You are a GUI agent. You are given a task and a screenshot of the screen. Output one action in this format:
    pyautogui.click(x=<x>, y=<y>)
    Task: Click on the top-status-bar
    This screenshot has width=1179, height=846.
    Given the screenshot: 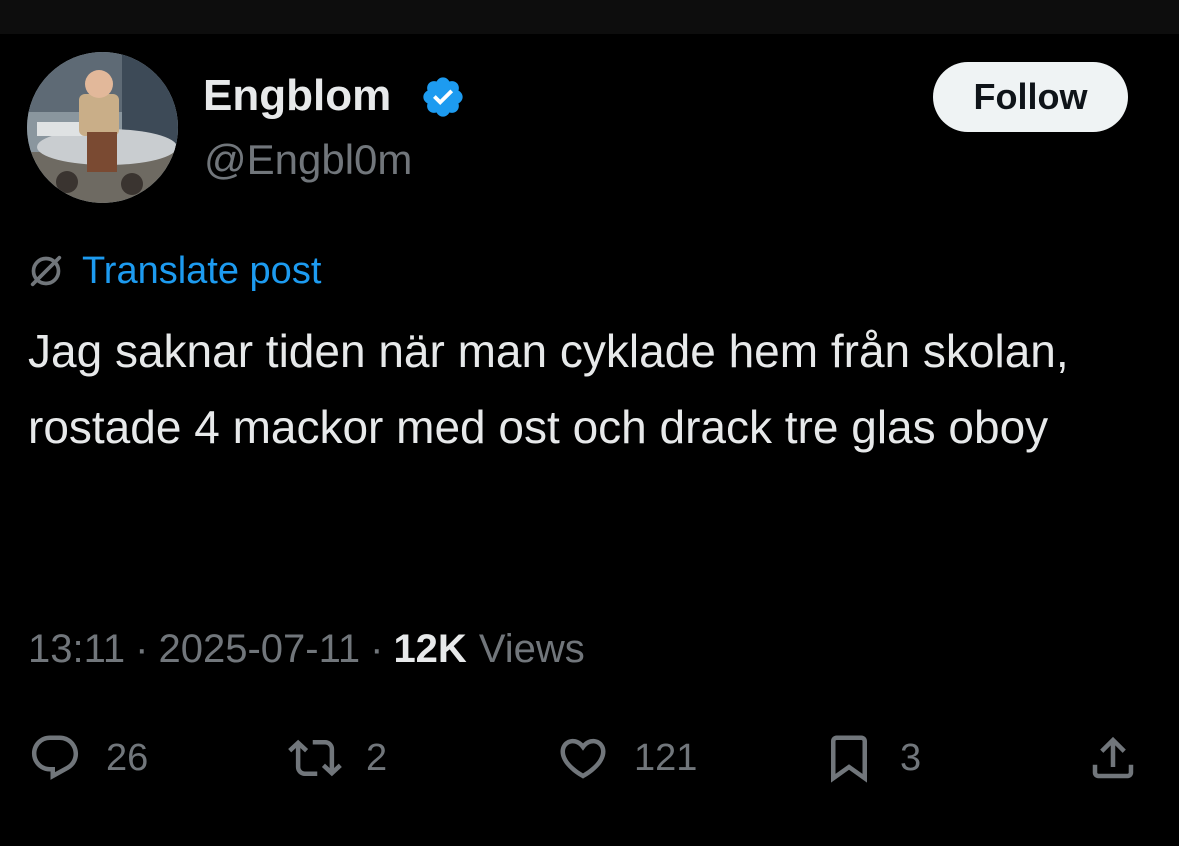 What is the action you would take?
    pyautogui.click(x=589, y=17)
    